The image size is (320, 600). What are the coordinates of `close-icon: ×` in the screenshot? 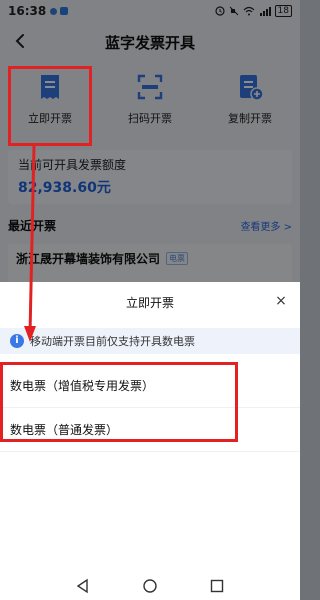 It's located at (281, 301).